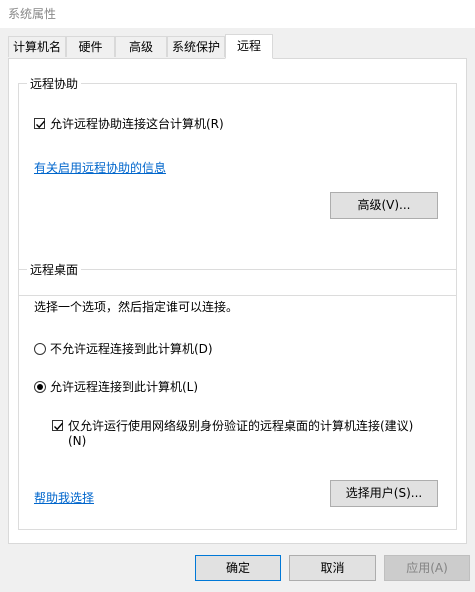 The height and width of the screenshot is (592, 475). I want to click on radio-selected-dot, so click(40, 387).